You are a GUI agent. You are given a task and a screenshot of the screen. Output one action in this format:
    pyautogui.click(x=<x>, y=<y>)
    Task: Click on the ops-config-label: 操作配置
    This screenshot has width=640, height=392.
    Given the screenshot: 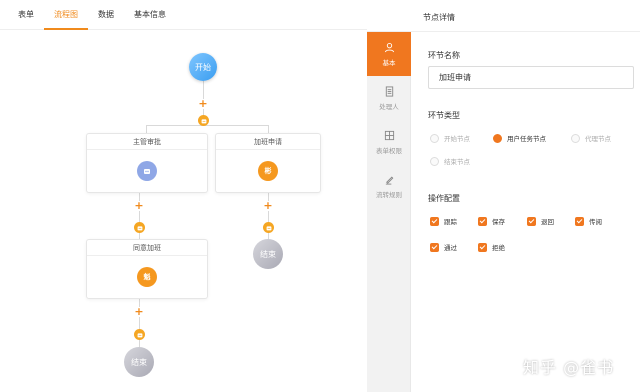 What is the action you would take?
    pyautogui.click(x=444, y=198)
    